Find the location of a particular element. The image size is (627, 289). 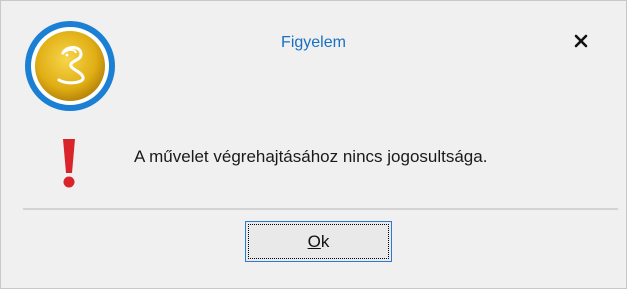

ok-label-mnemonic: O is located at coordinates (314, 241).